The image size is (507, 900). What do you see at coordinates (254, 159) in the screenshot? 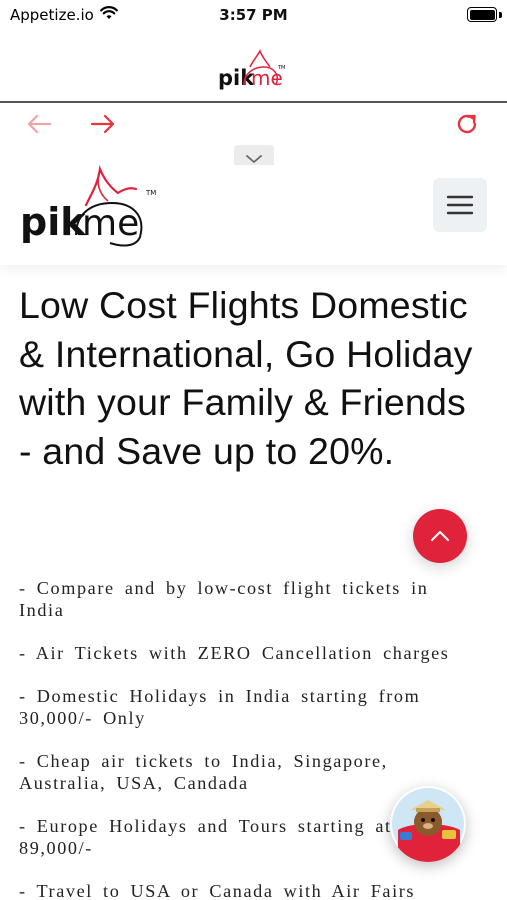
I see `chevron-down-icon` at bounding box center [254, 159].